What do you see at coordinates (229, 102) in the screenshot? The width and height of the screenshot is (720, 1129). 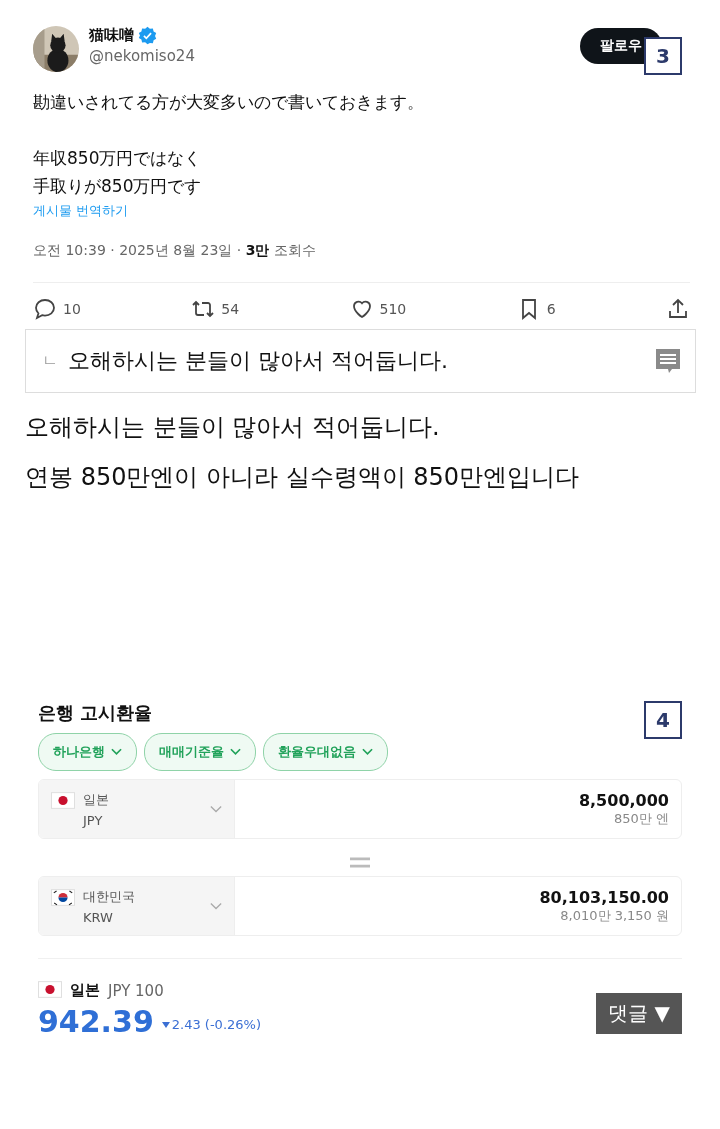 I see `tweet-text: 勘違いされてる方が大変多いので書いておきます。` at bounding box center [229, 102].